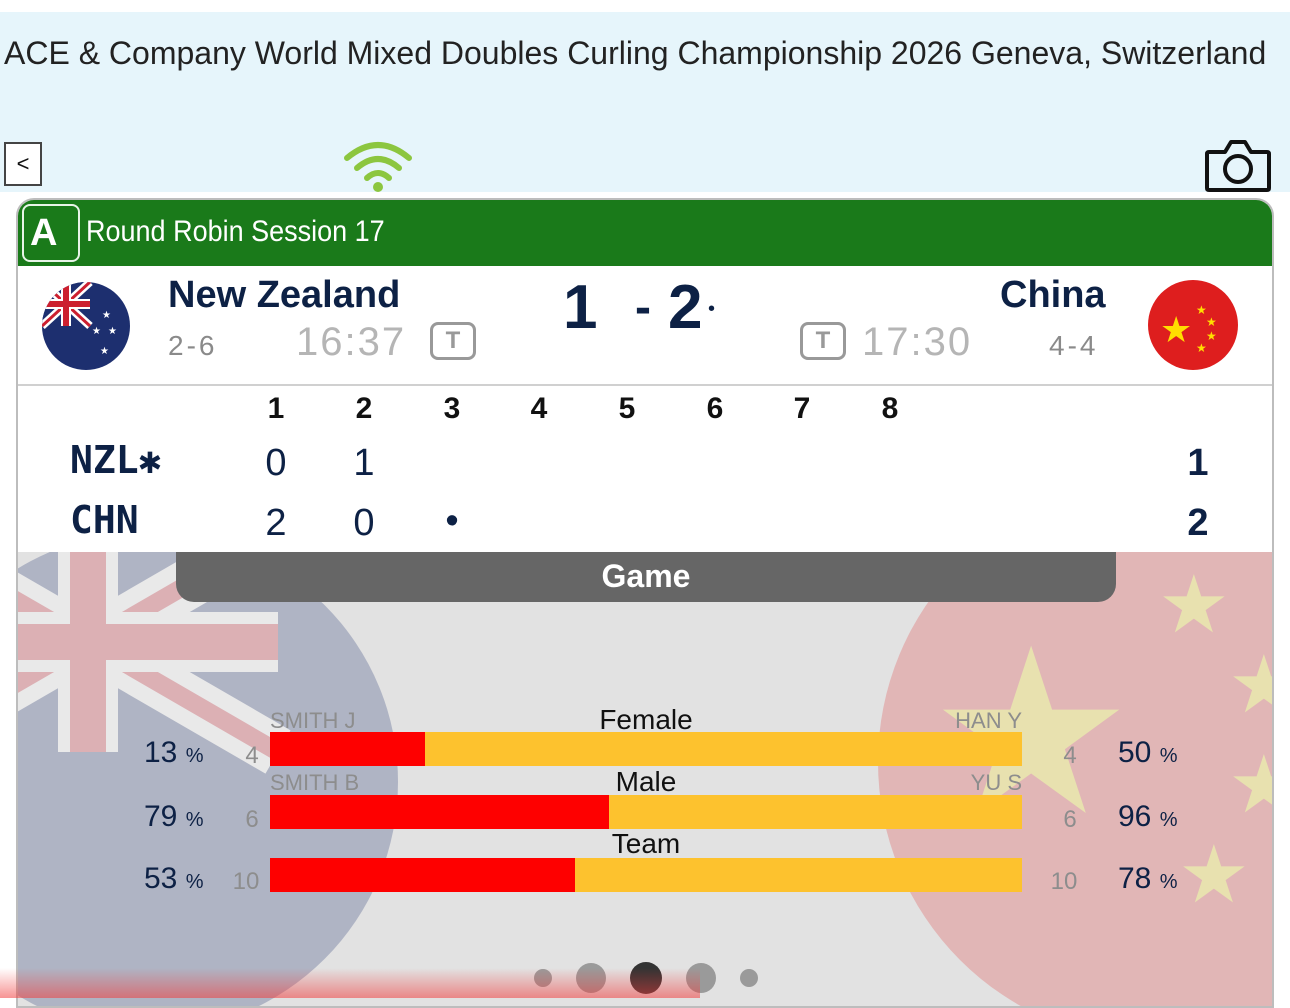 This screenshot has height=1008, width=1290. What do you see at coordinates (1070, 755) in the screenshot?
I see `right-shot-count: 4` at bounding box center [1070, 755].